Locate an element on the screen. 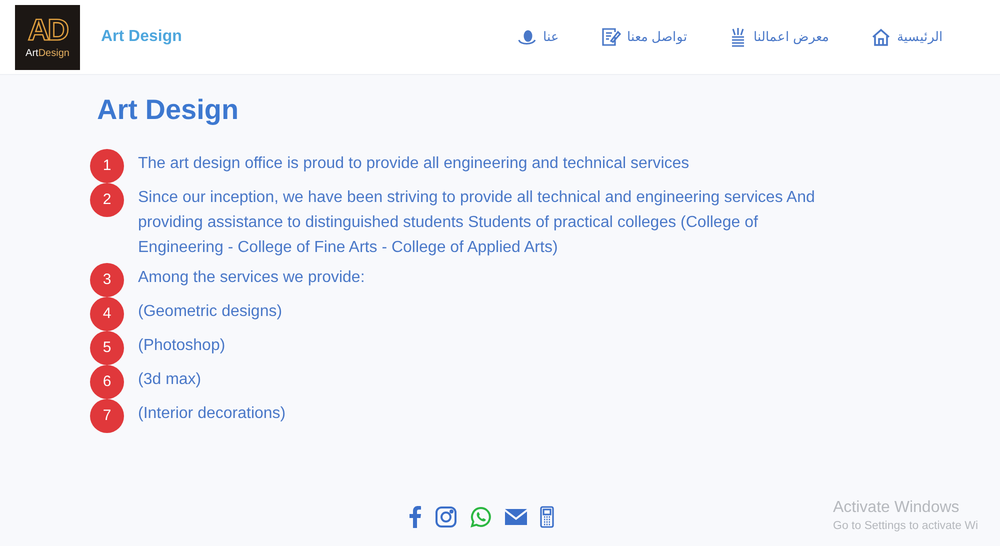  mobile-phone-icon is located at coordinates (547, 517).